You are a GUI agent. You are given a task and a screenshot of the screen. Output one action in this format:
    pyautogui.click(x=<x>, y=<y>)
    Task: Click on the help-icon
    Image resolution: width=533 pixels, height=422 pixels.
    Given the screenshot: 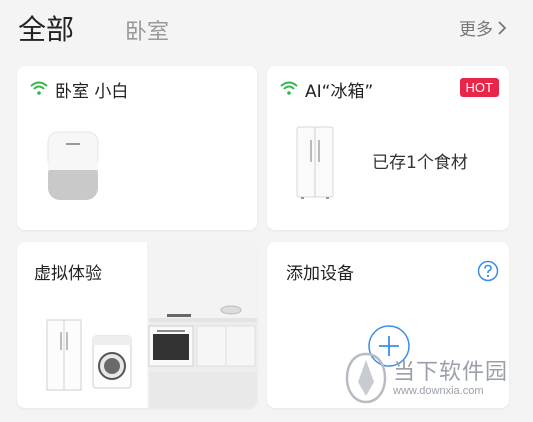 What is the action you would take?
    pyautogui.click(x=488, y=271)
    